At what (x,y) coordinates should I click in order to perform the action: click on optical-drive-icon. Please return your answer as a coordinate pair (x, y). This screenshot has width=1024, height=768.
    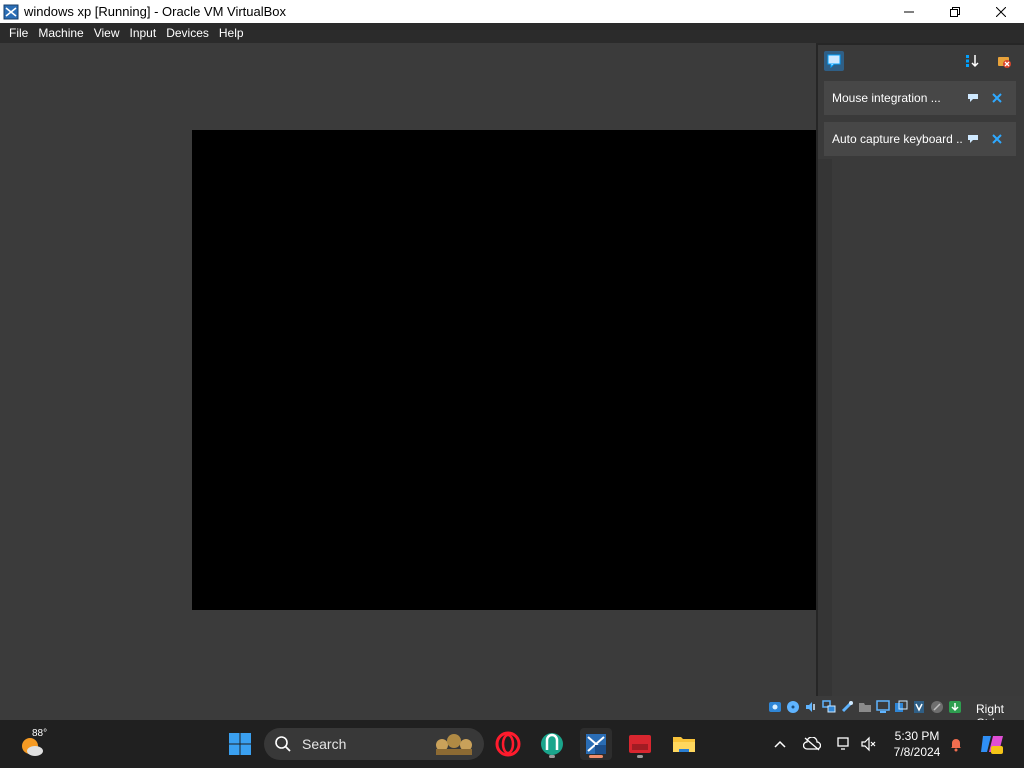
    Looking at the image, I should click on (793, 707).